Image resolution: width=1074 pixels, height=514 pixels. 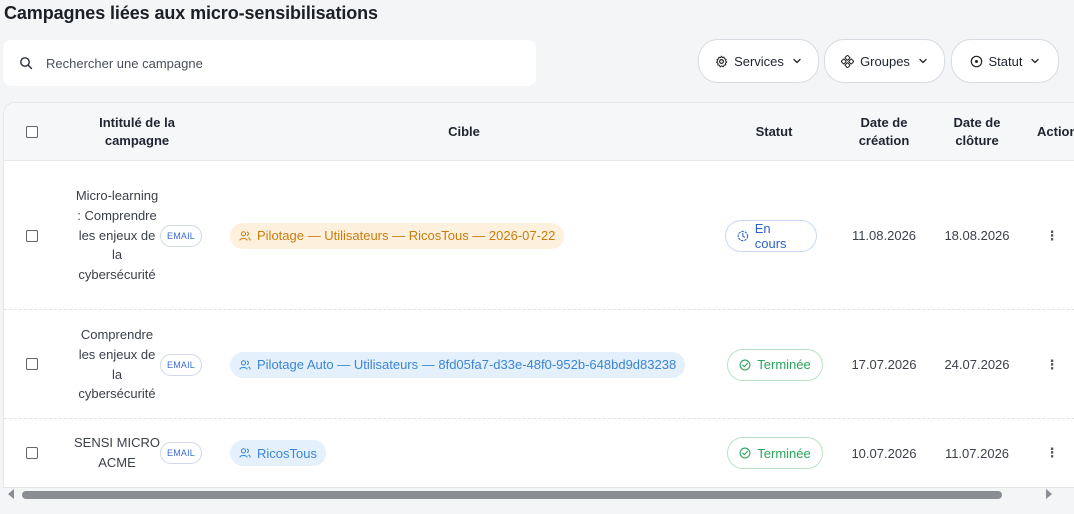 I want to click on services-filter-button: Services, so click(x=758, y=61).